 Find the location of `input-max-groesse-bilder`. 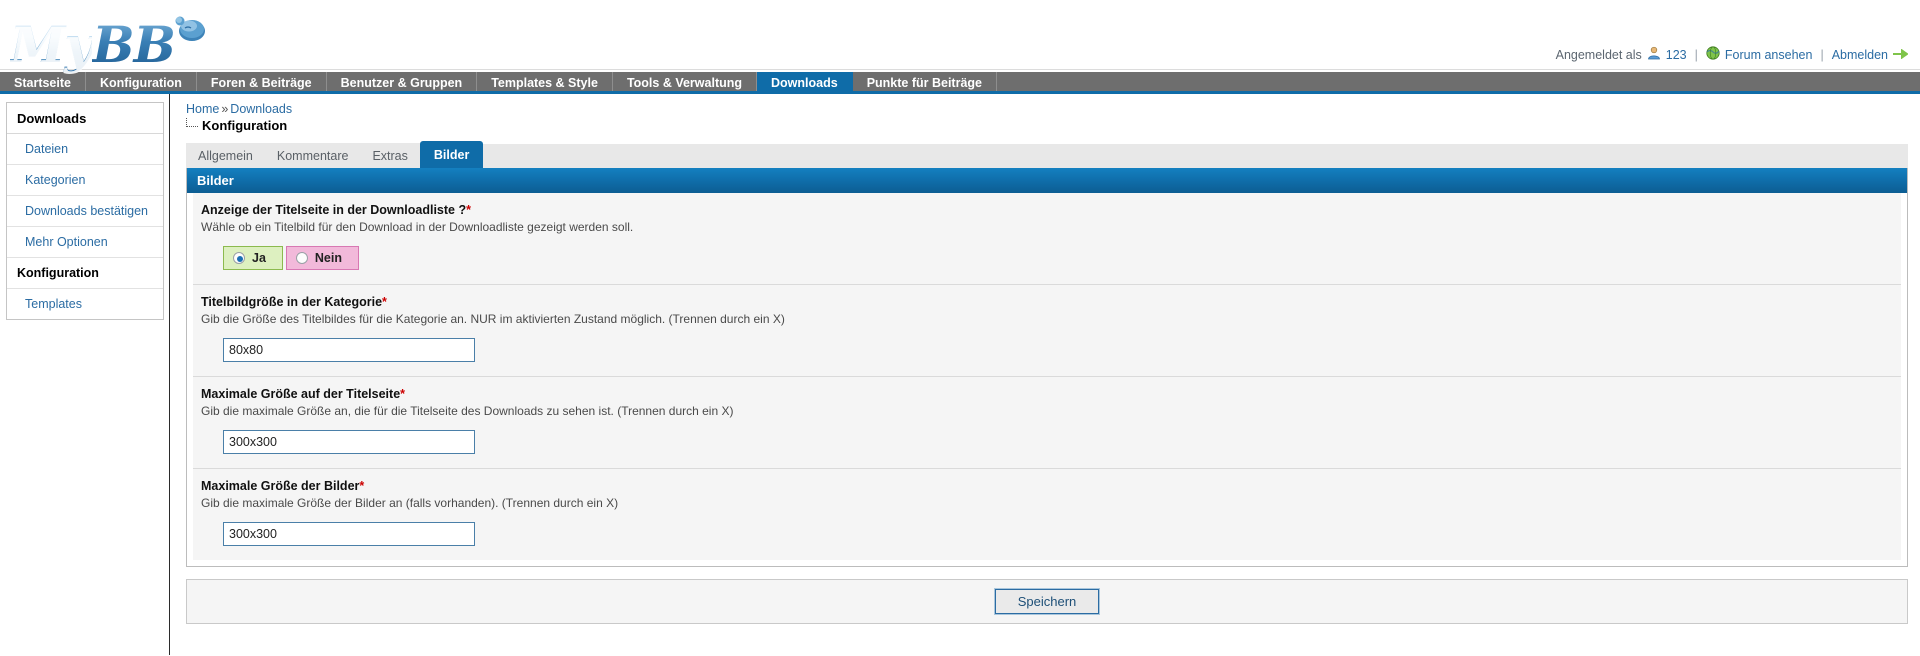

input-max-groesse-bilder is located at coordinates (349, 534).